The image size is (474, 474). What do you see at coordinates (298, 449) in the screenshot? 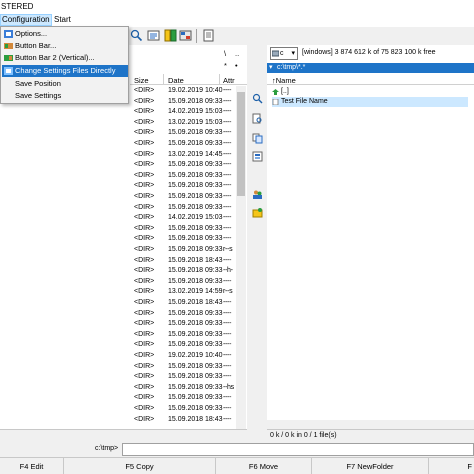
I see `command-line-input` at bounding box center [298, 449].